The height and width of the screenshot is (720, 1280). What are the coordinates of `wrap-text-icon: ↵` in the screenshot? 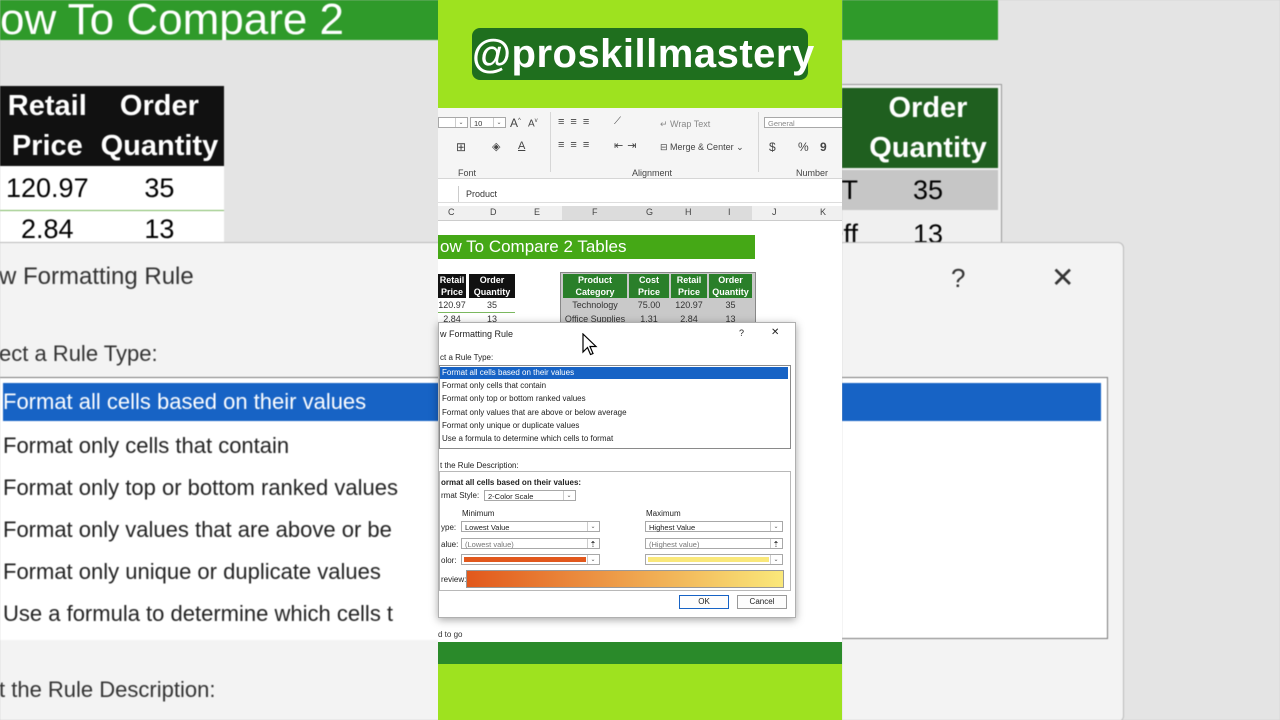 It's located at (665, 124).